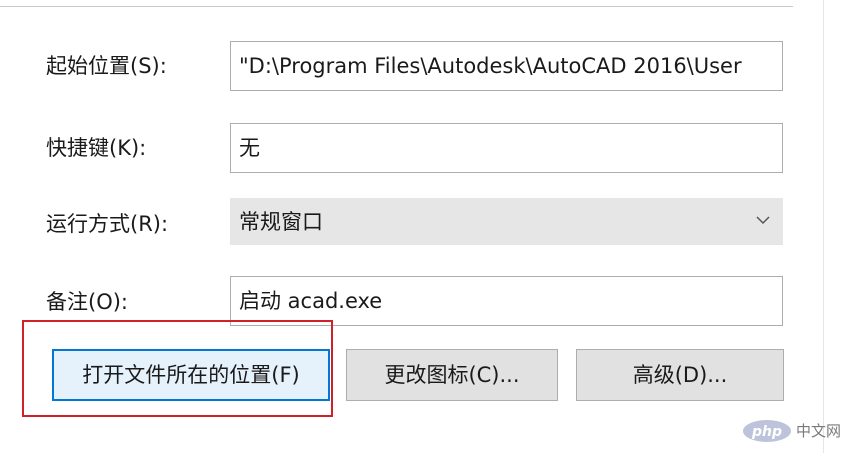 The width and height of the screenshot is (851, 453). Describe the element at coordinates (177, 368) in the screenshot. I see `highlight-annotation-box` at that location.